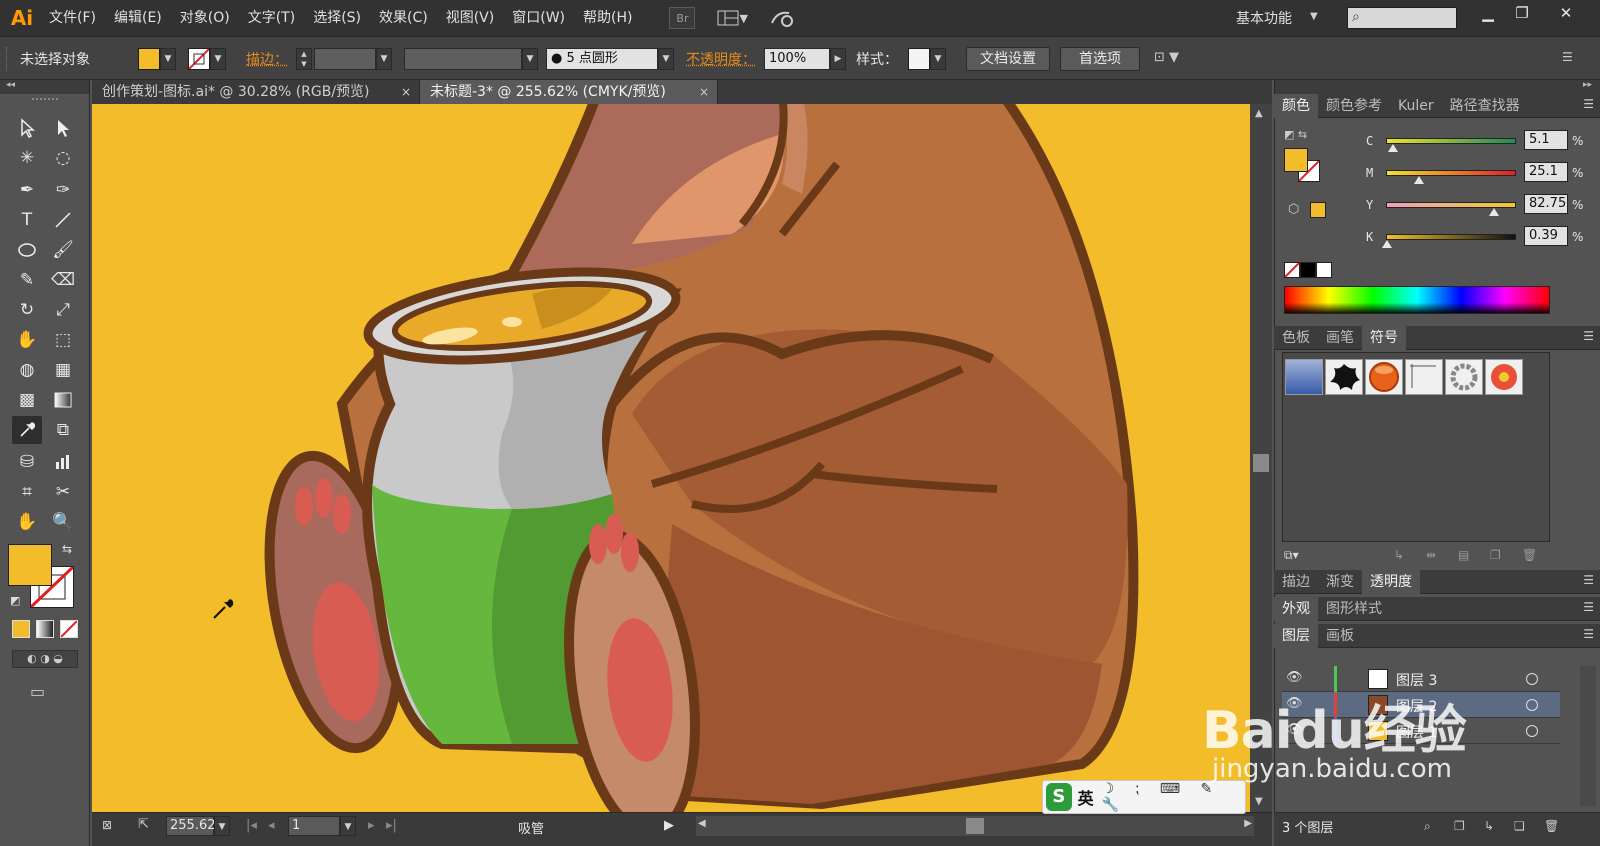 Image resolution: width=1600 pixels, height=846 pixels. I want to click on next-page-icon: ▸, so click(371, 825).